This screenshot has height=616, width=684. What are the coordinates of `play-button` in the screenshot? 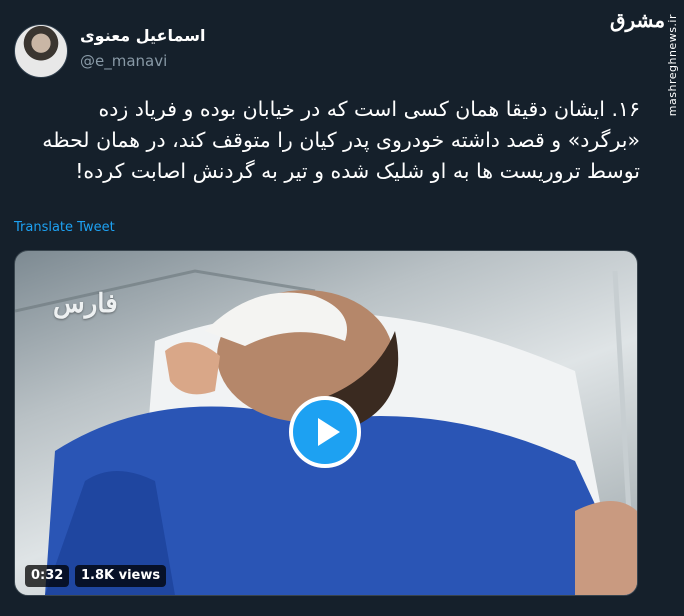 It's located at (325, 432).